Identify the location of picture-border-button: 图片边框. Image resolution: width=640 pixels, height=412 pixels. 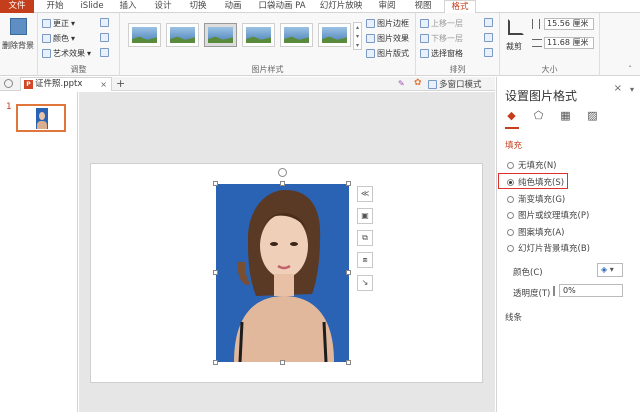
(387, 23).